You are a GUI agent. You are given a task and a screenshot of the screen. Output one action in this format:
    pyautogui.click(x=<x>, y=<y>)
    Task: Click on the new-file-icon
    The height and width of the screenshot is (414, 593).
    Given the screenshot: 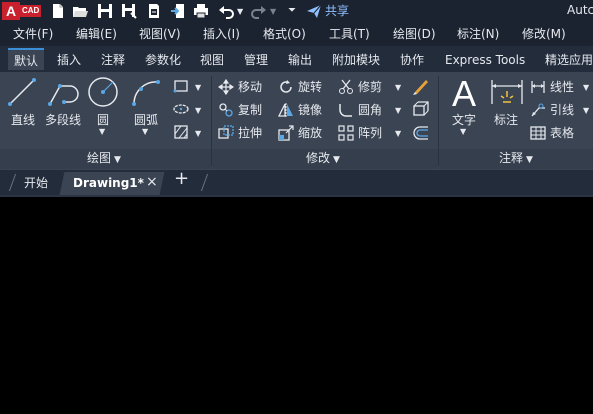 What is the action you would take?
    pyautogui.click(x=58, y=11)
    